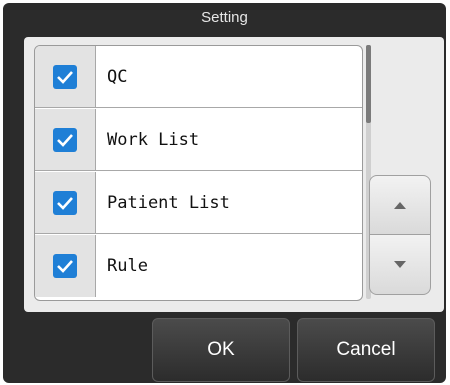  I want to click on list-item: Rule, so click(198, 266).